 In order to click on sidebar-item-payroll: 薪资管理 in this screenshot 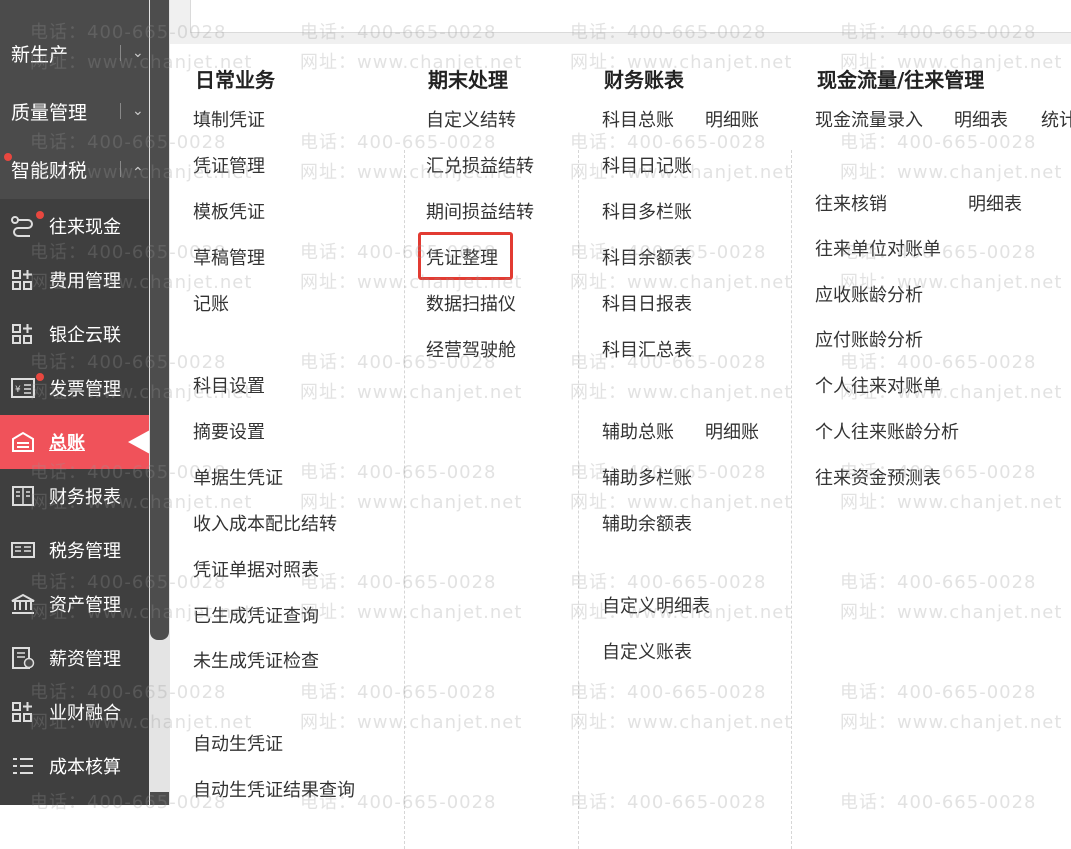, I will do `click(74, 658)`.